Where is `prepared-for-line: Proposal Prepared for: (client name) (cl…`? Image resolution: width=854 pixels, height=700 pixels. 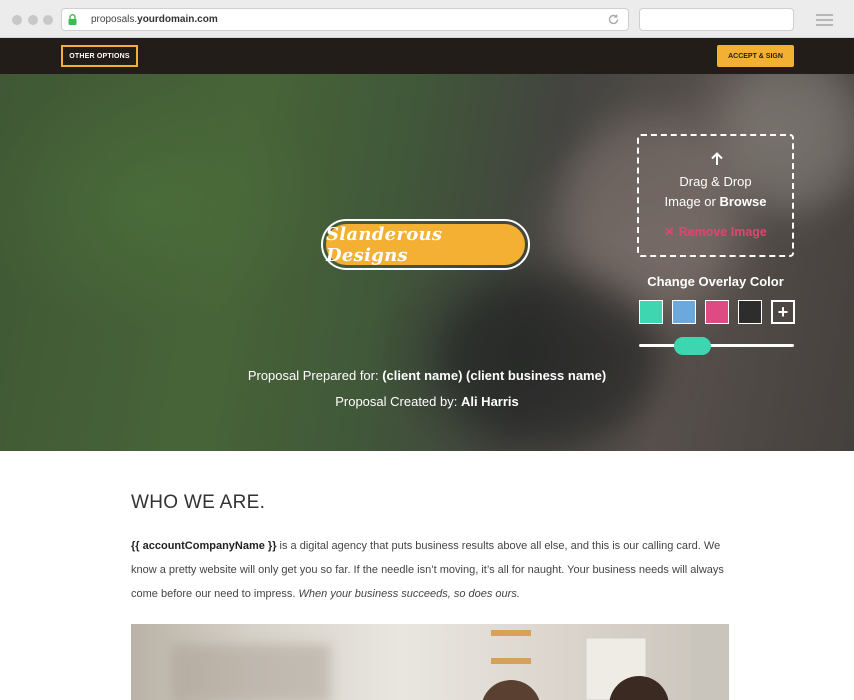 prepared-for-line: Proposal Prepared for: (client name) (cl… is located at coordinates (427, 375).